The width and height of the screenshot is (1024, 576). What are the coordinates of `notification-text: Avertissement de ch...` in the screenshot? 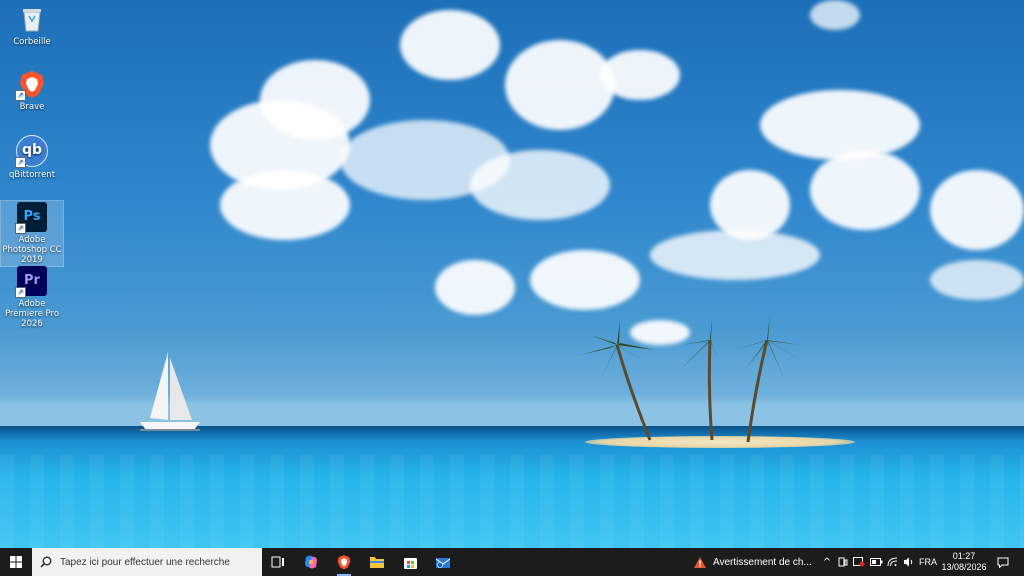 It's located at (762, 562).